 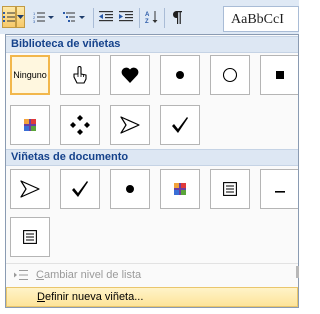 I want to click on bullet-heart-tile, so click(x=130, y=75).